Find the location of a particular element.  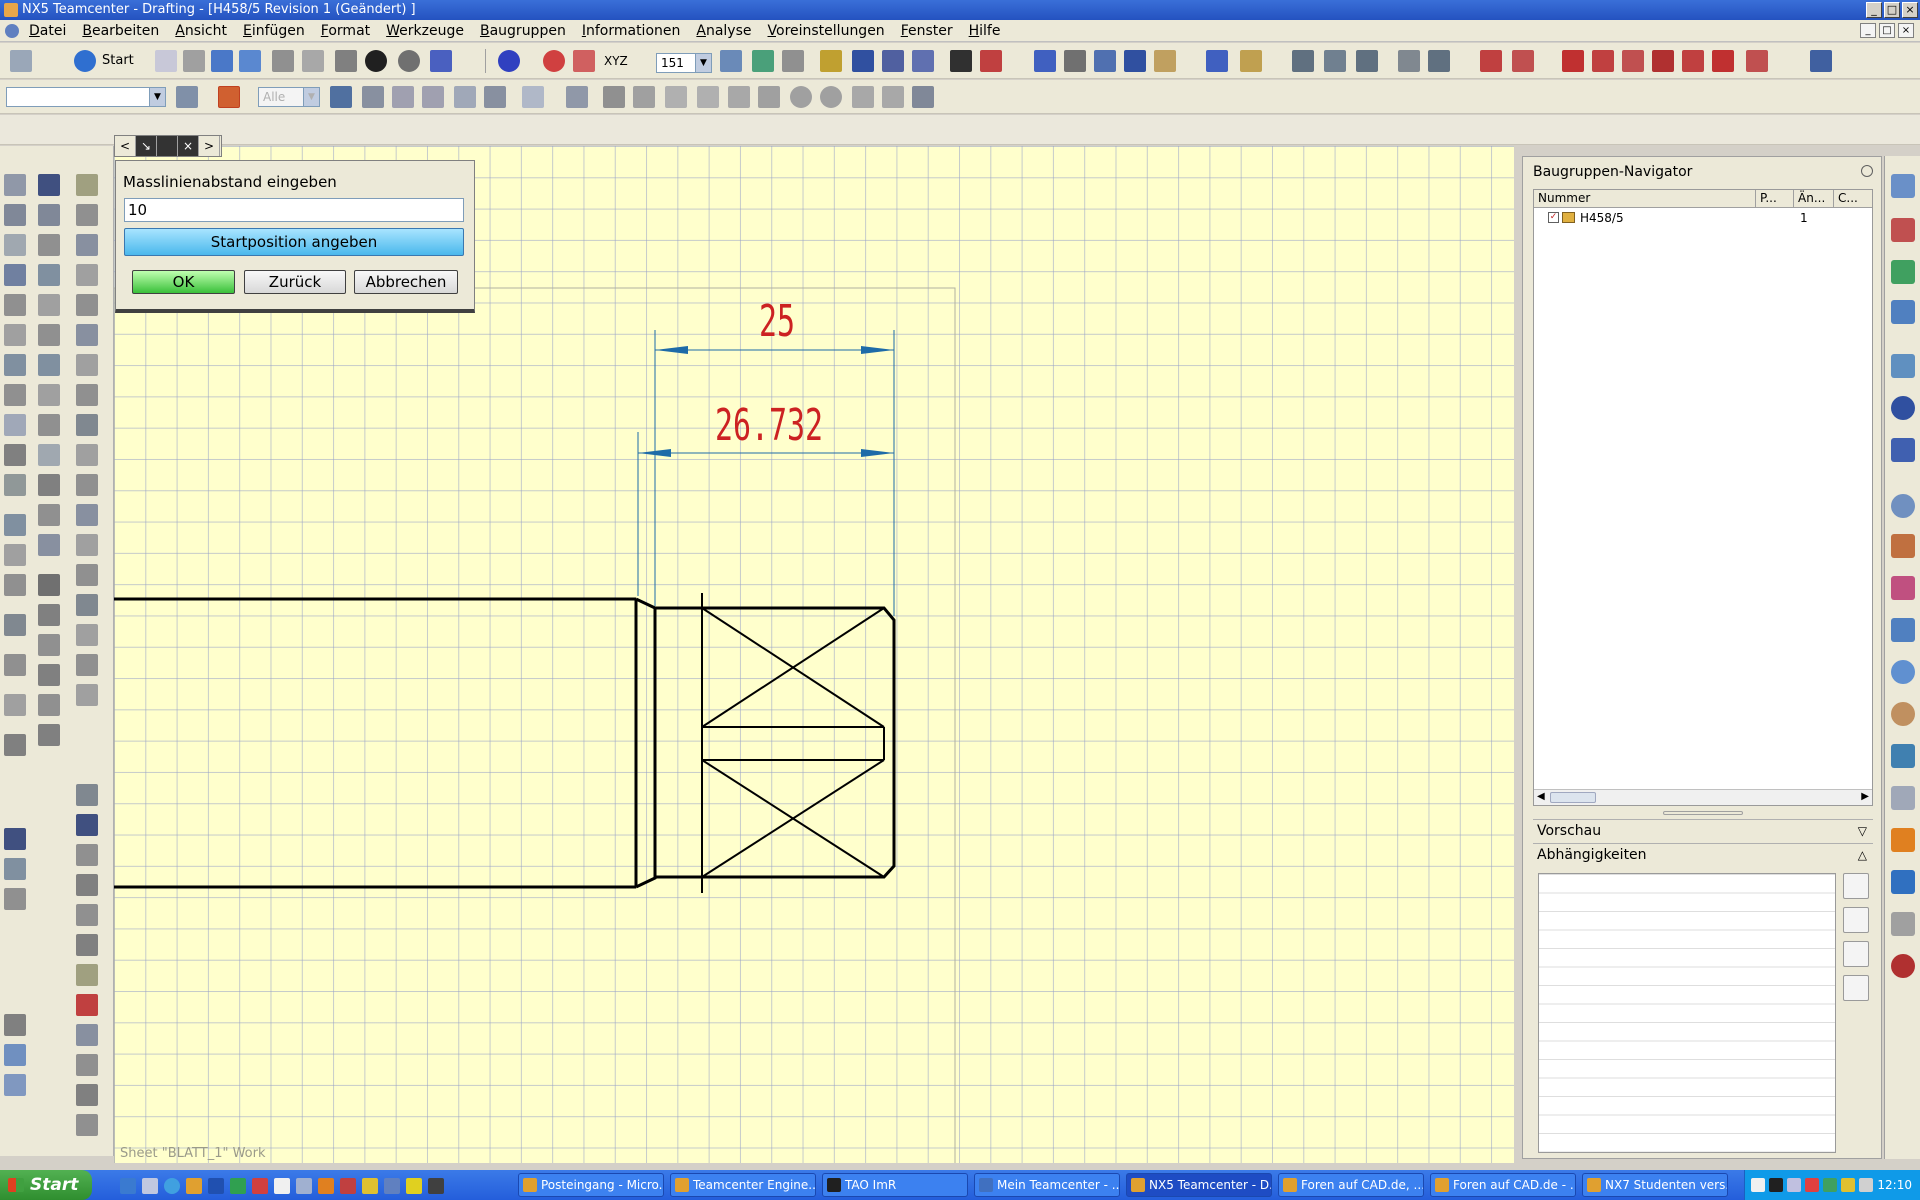

dialog-close-button: × is located at coordinates (188, 146).